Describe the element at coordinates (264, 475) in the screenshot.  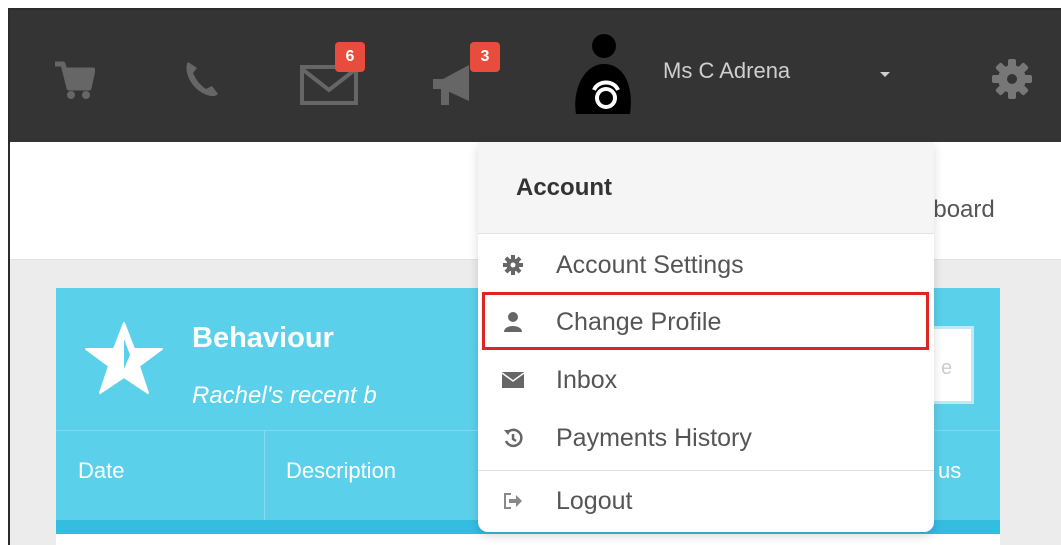
I see `column-divider` at that location.